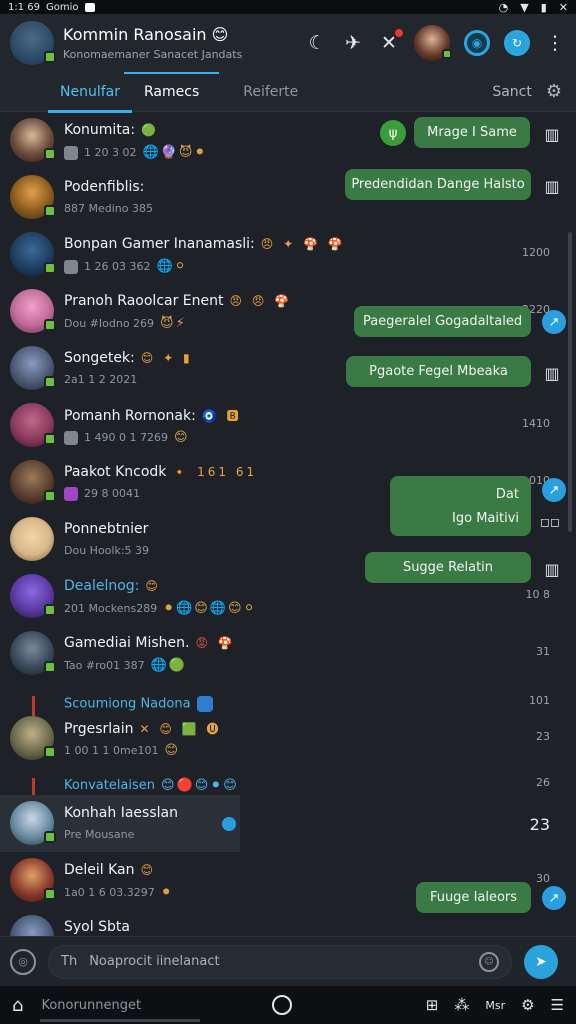 Image resolution: width=576 pixels, height=1024 pixels. I want to click on tab-reiferte: Reiferte, so click(270, 92).